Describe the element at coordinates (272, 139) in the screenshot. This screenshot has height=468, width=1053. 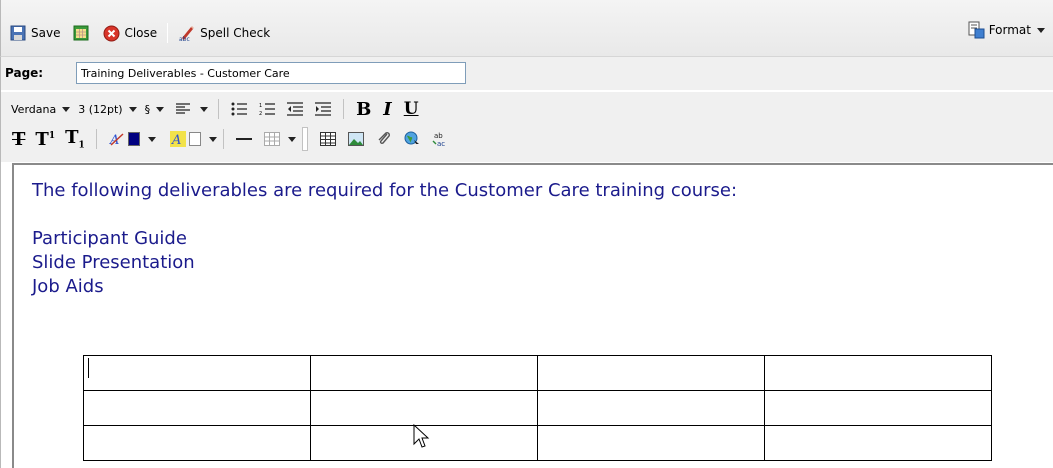
I see `insert-table-icon` at that location.